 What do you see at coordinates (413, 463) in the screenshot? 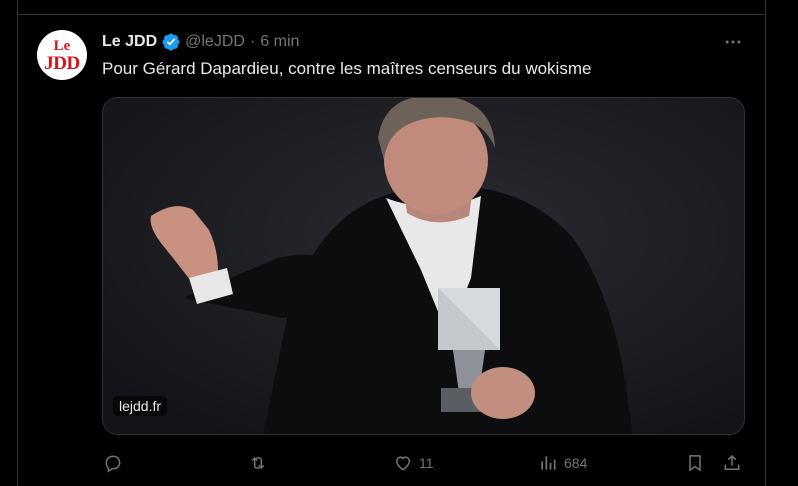
I see `like-button: 11` at bounding box center [413, 463].